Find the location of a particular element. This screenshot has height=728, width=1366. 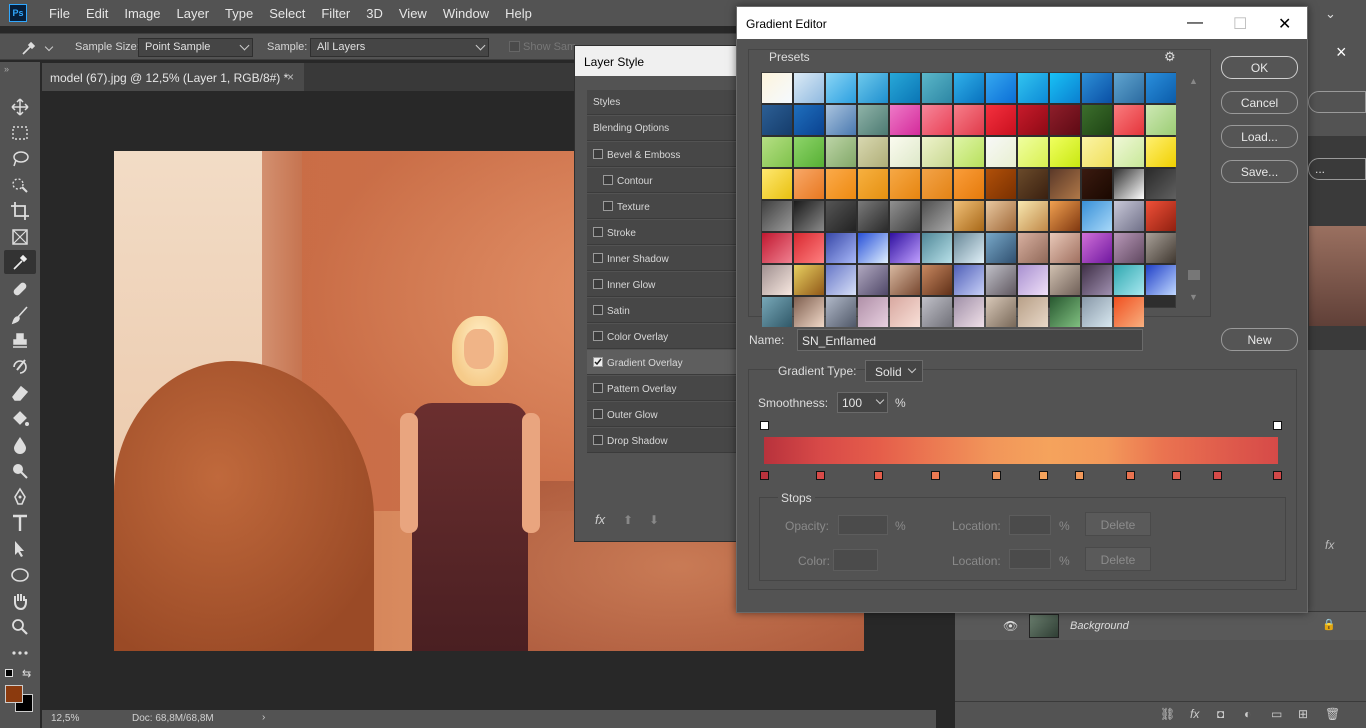

move-up-icon: ⬆ is located at coordinates (628, 520).